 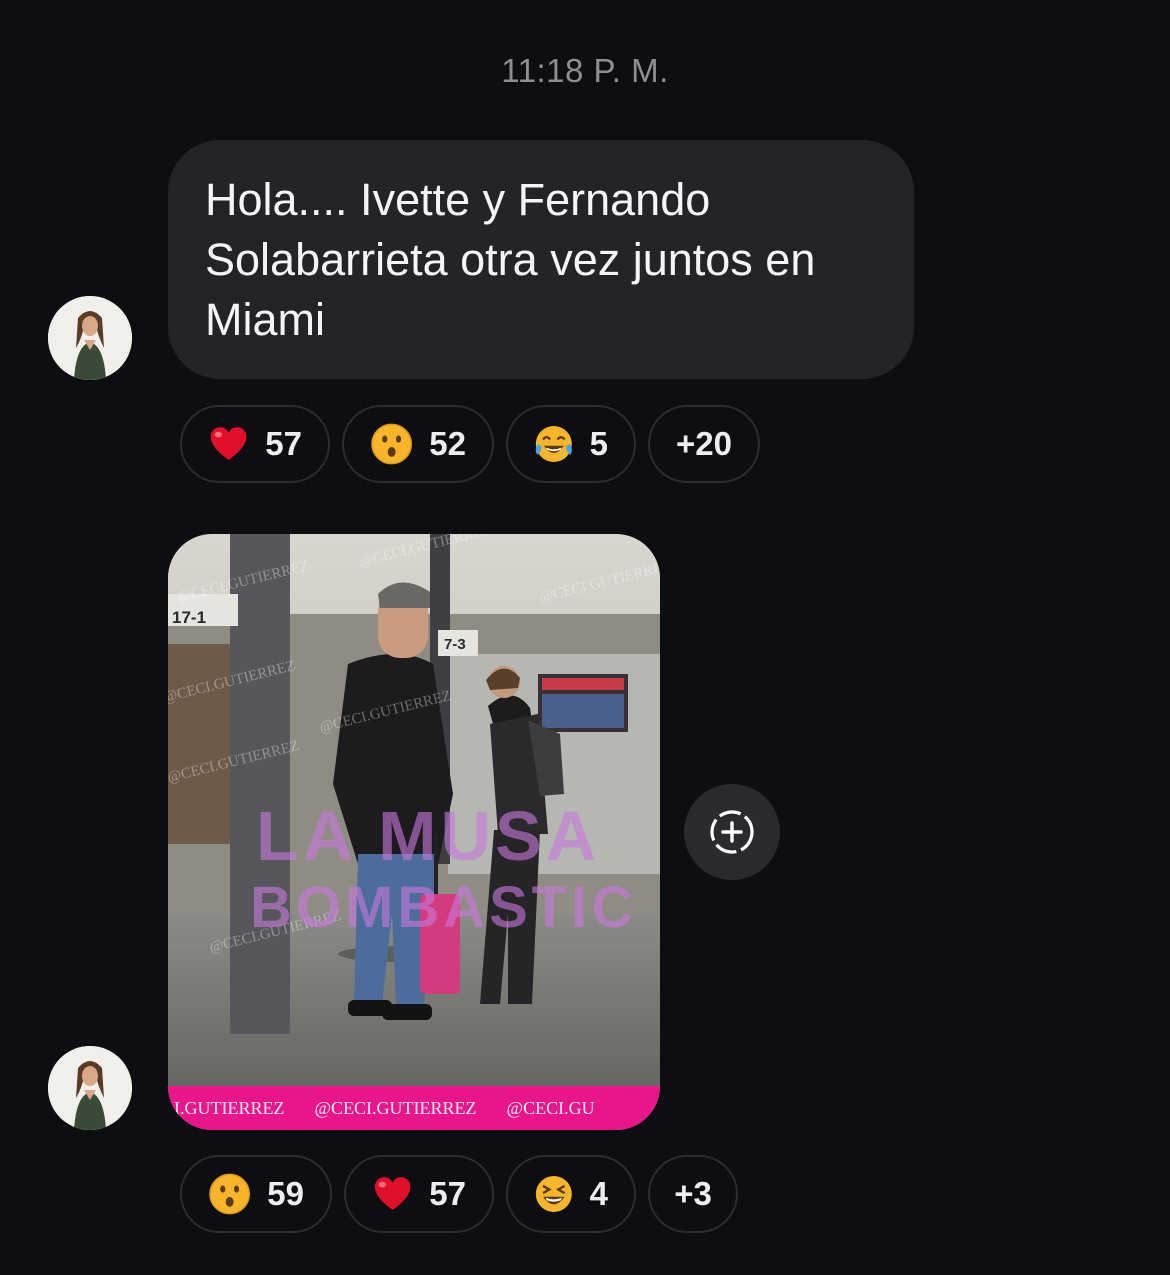 I want to click on gate-sign: 7-3, so click(x=455, y=644).